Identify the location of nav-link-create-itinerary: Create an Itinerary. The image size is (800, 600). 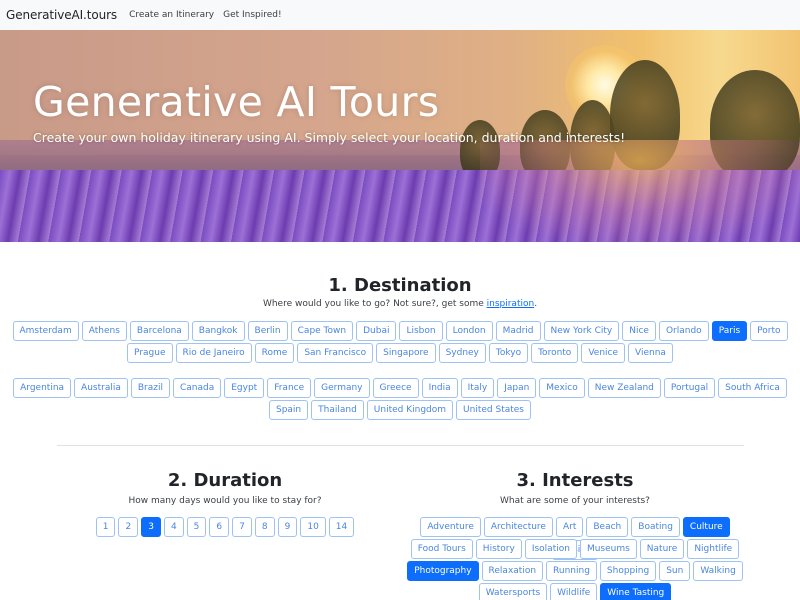
(171, 15).